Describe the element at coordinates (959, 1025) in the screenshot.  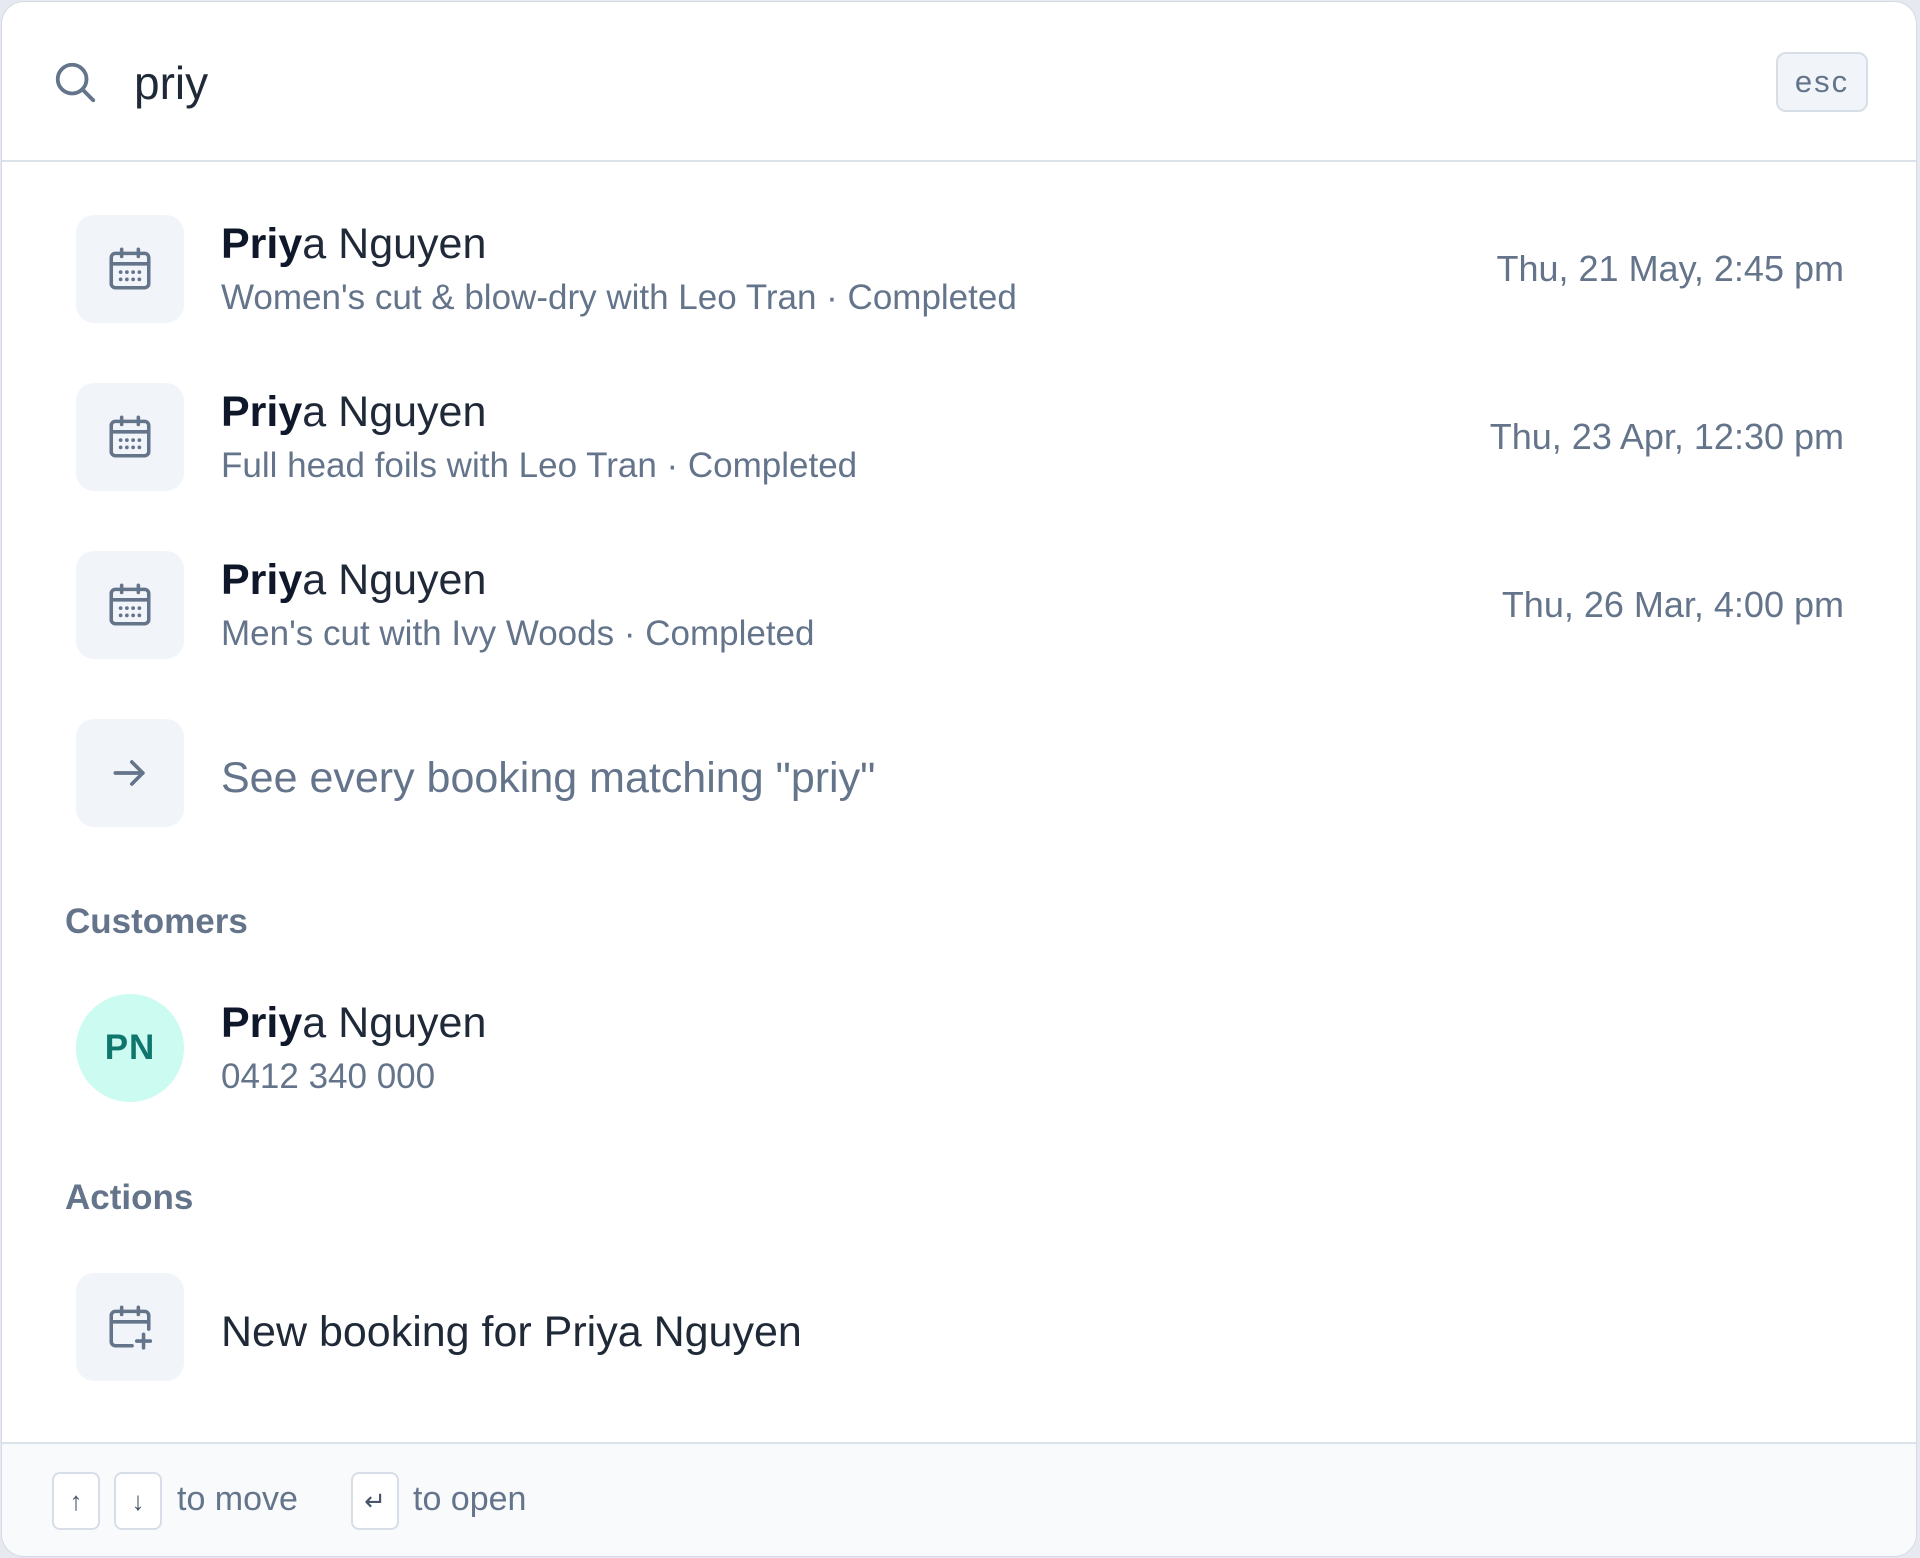
I see `customer-result: PN Priya Nguyen 0412 340 000` at that location.